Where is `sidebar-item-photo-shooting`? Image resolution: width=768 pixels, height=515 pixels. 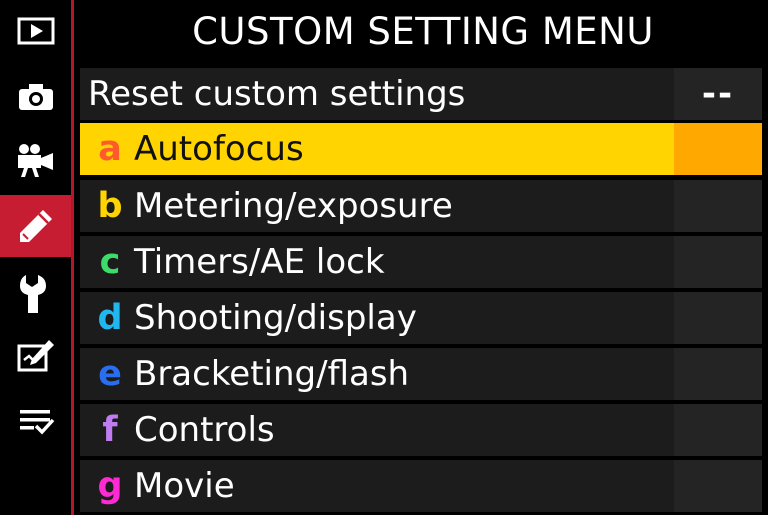
sidebar-item-photo-shooting is located at coordinates (35, 97).